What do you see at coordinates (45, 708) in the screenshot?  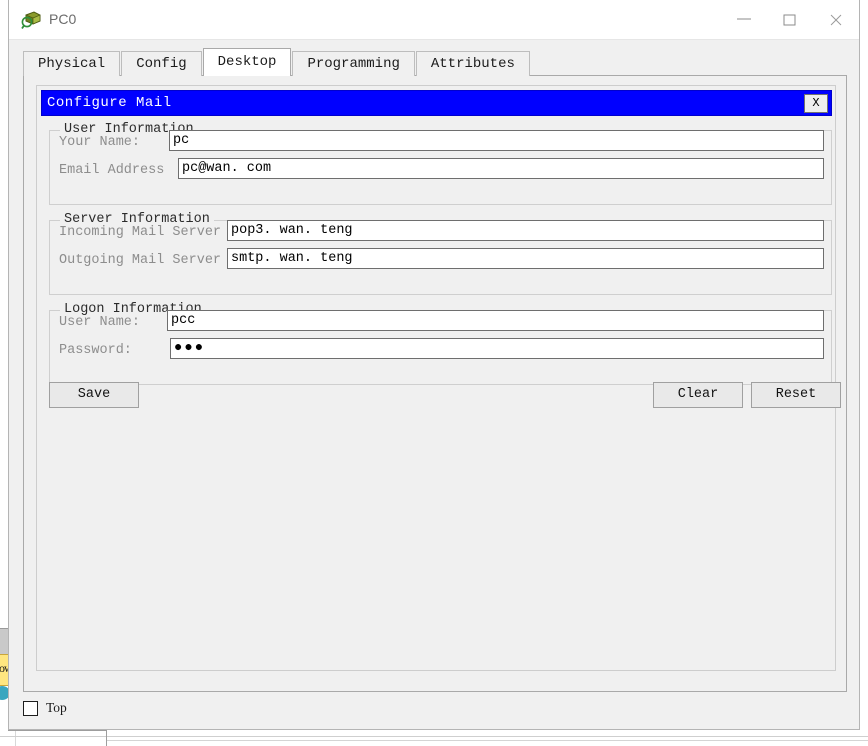 I see `top-checkbox-row: Top` at bounding box center [45, 708].